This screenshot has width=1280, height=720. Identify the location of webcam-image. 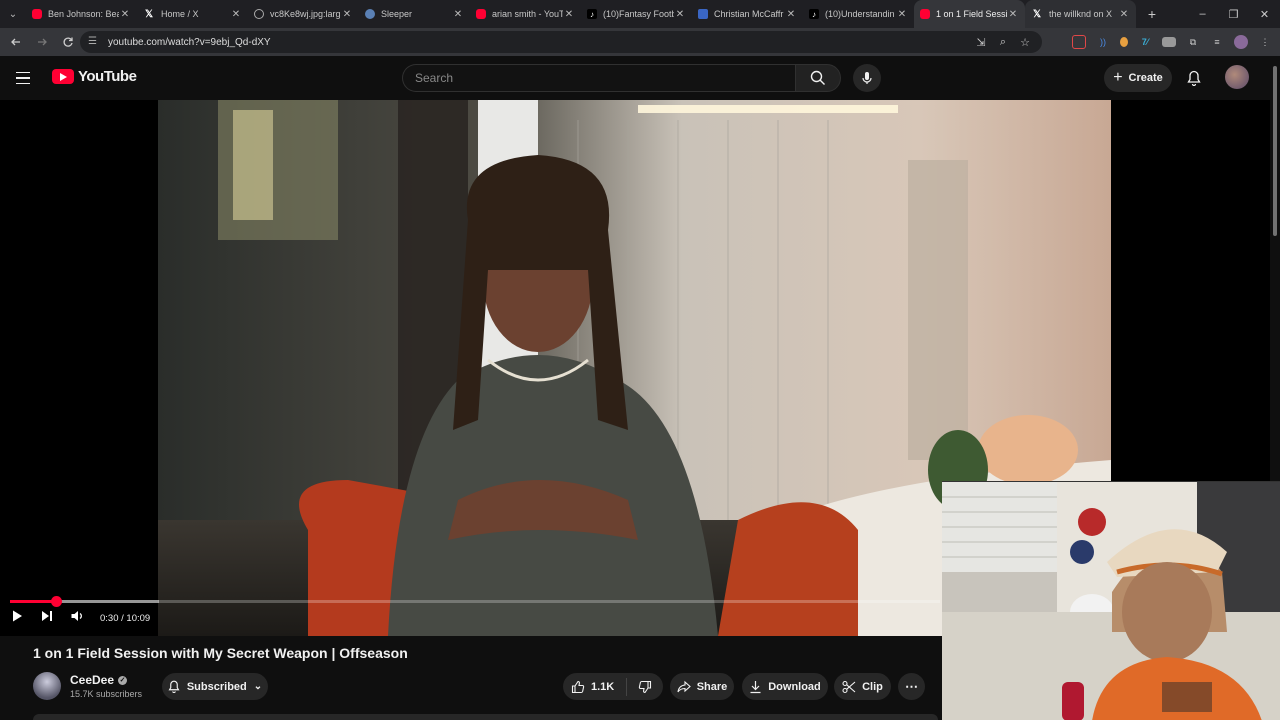
(1111, 601).